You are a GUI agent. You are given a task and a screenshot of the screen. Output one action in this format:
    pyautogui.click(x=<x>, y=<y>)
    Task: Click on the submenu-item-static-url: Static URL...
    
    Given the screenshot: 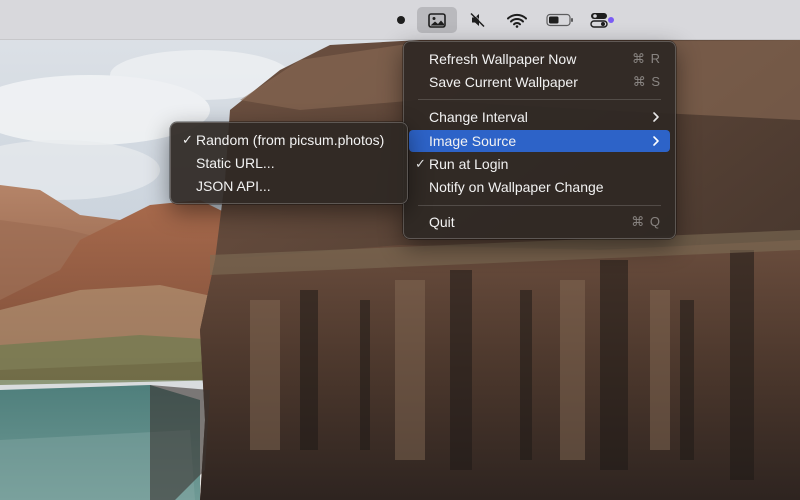 What is the action you would take?
    pyautogui.click(x=289, y=163)
    